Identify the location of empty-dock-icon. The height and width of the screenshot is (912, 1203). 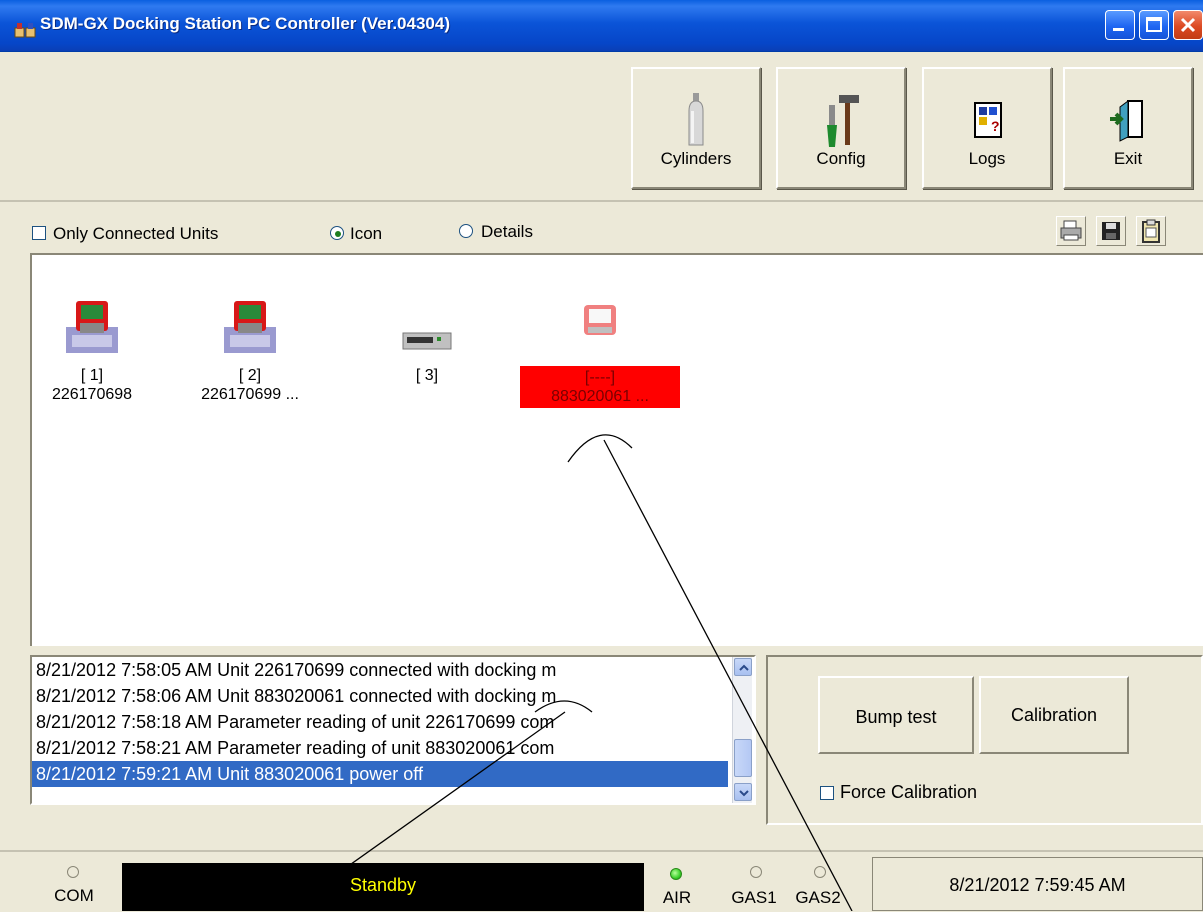
(427, 341).